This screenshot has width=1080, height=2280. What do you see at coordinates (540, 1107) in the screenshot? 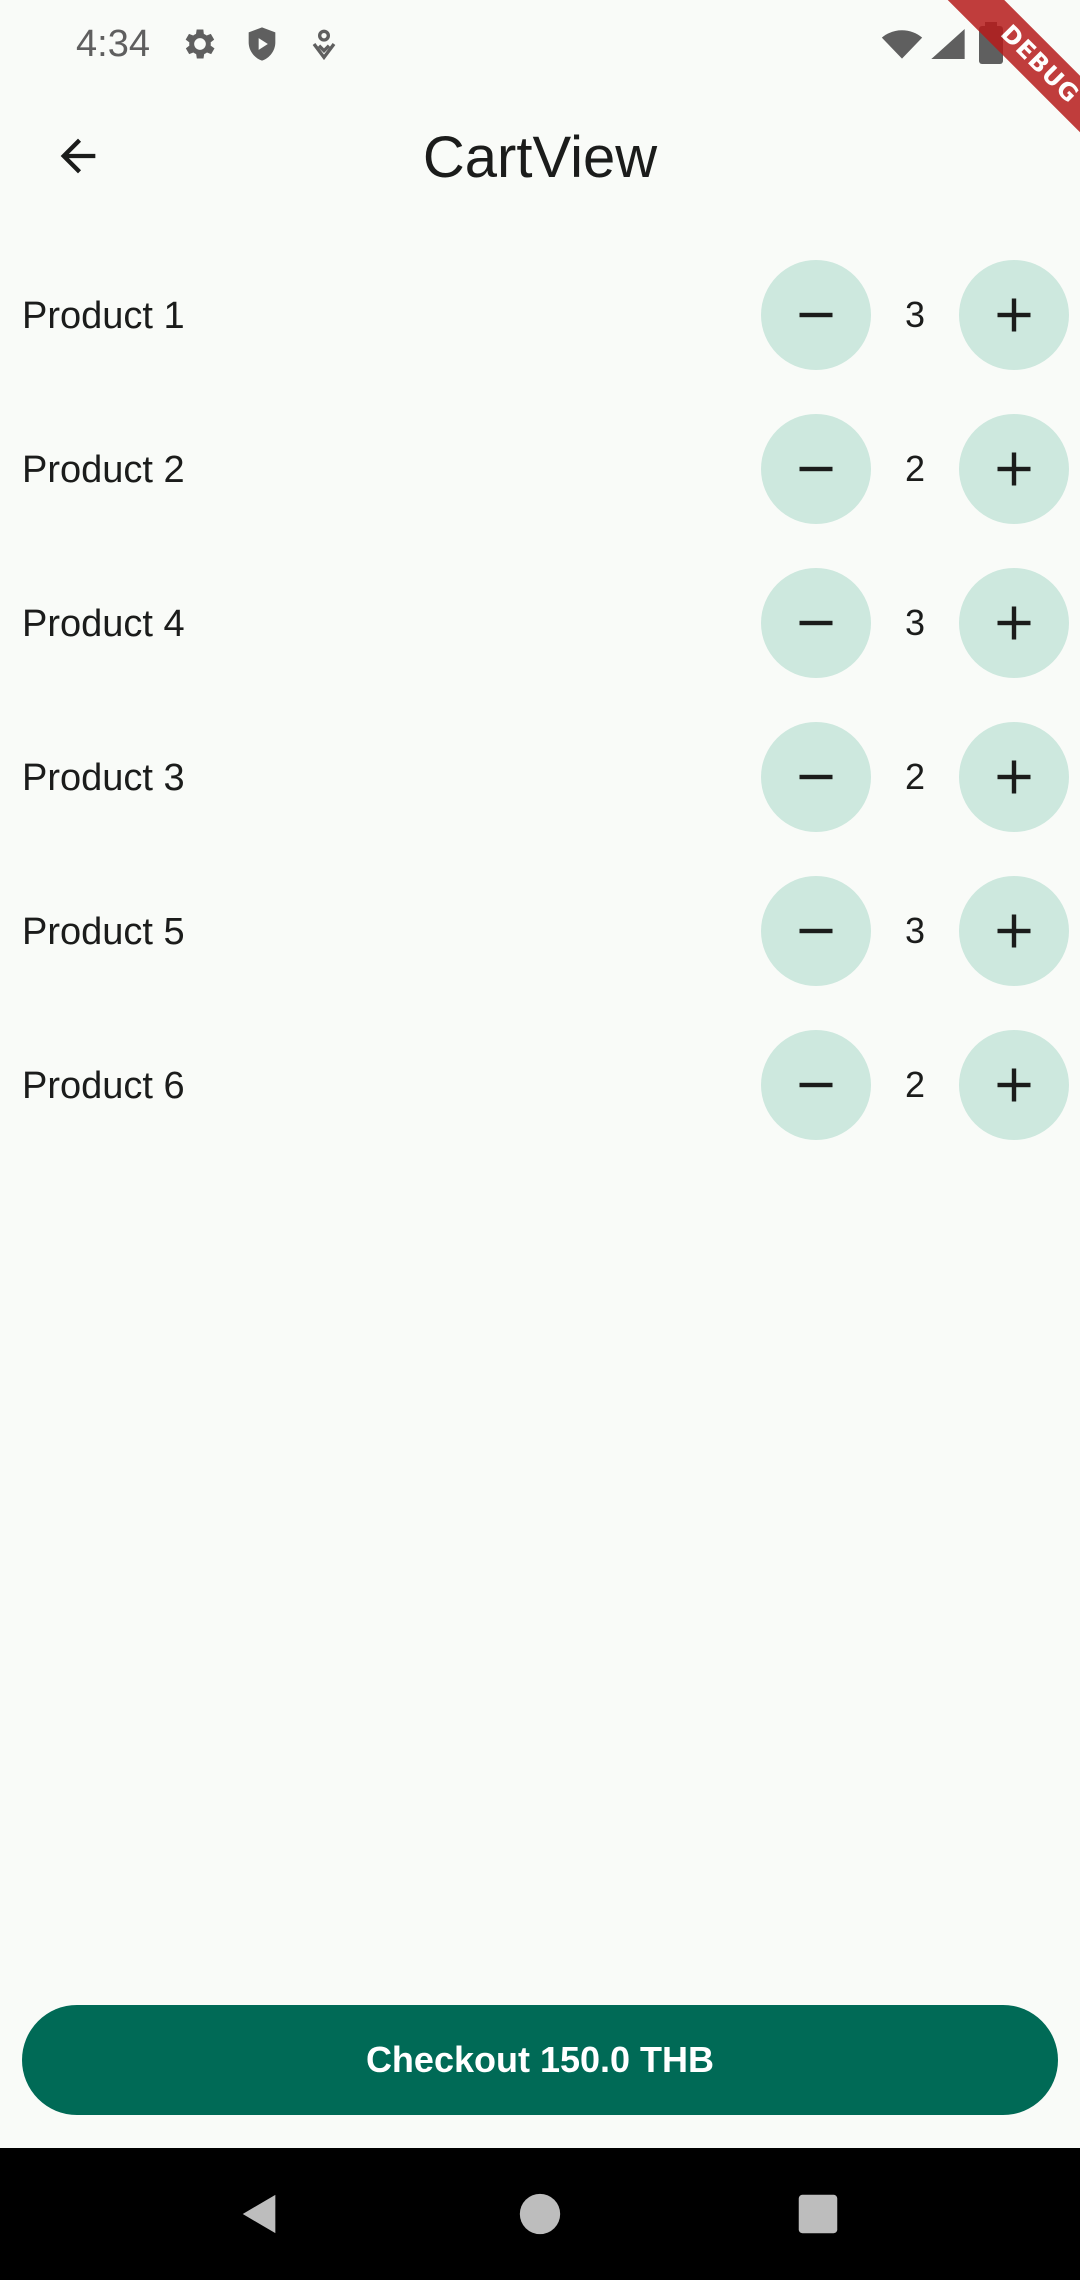
I see `cart-item: Product 6 2` at bounding box center [540, 1107].